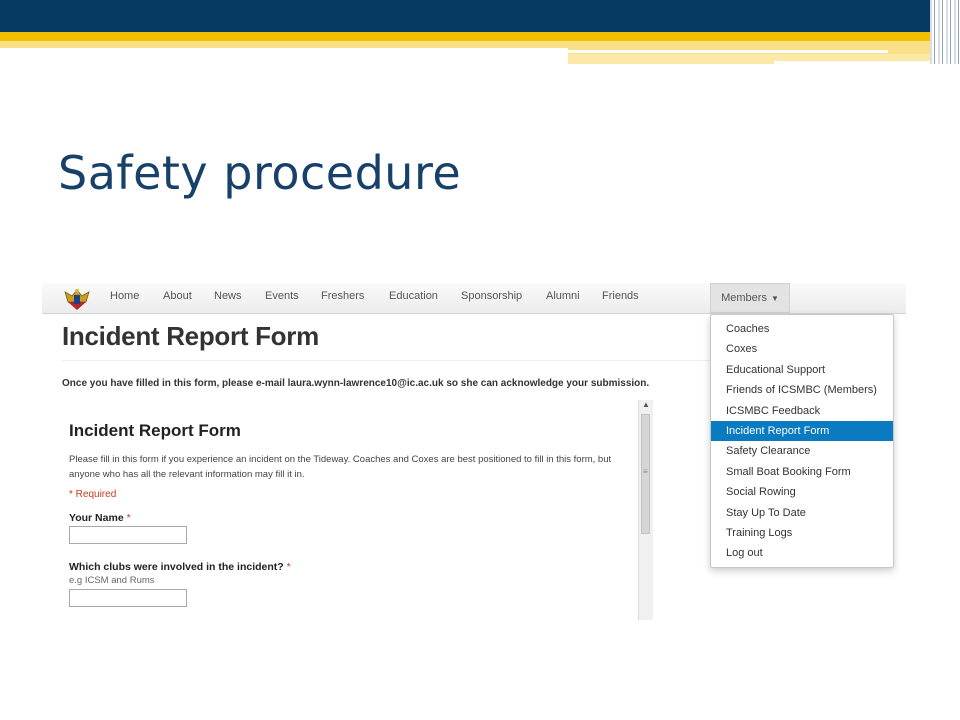 The height and width of the screenshot is (720, 960). Describe the element at coordinates (465, 36) in the screenshot. I see `header-band-gold` at that location.